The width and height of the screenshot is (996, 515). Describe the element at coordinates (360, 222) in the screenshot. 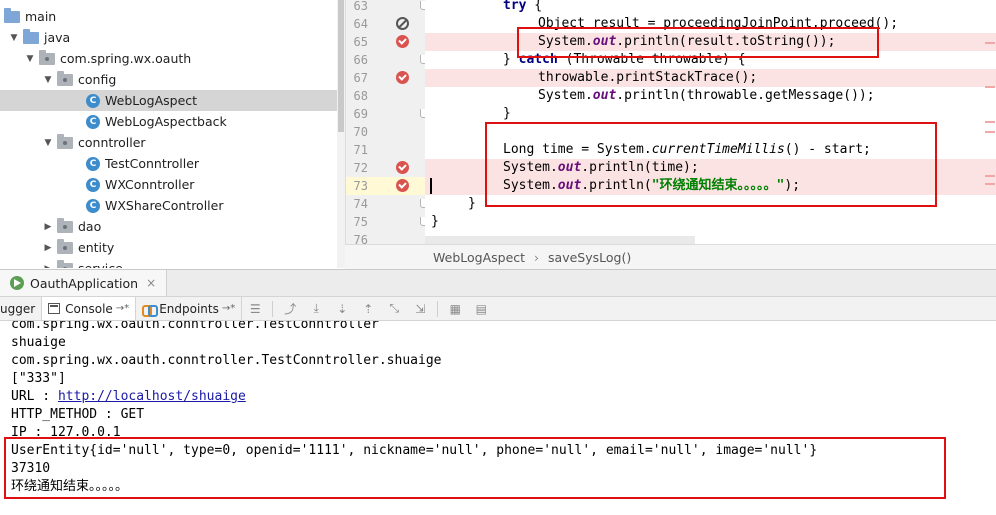

I see `line-number: 75` at that location.